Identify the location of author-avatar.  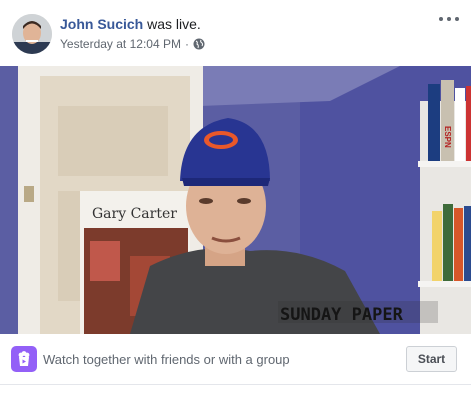
(32, 34).